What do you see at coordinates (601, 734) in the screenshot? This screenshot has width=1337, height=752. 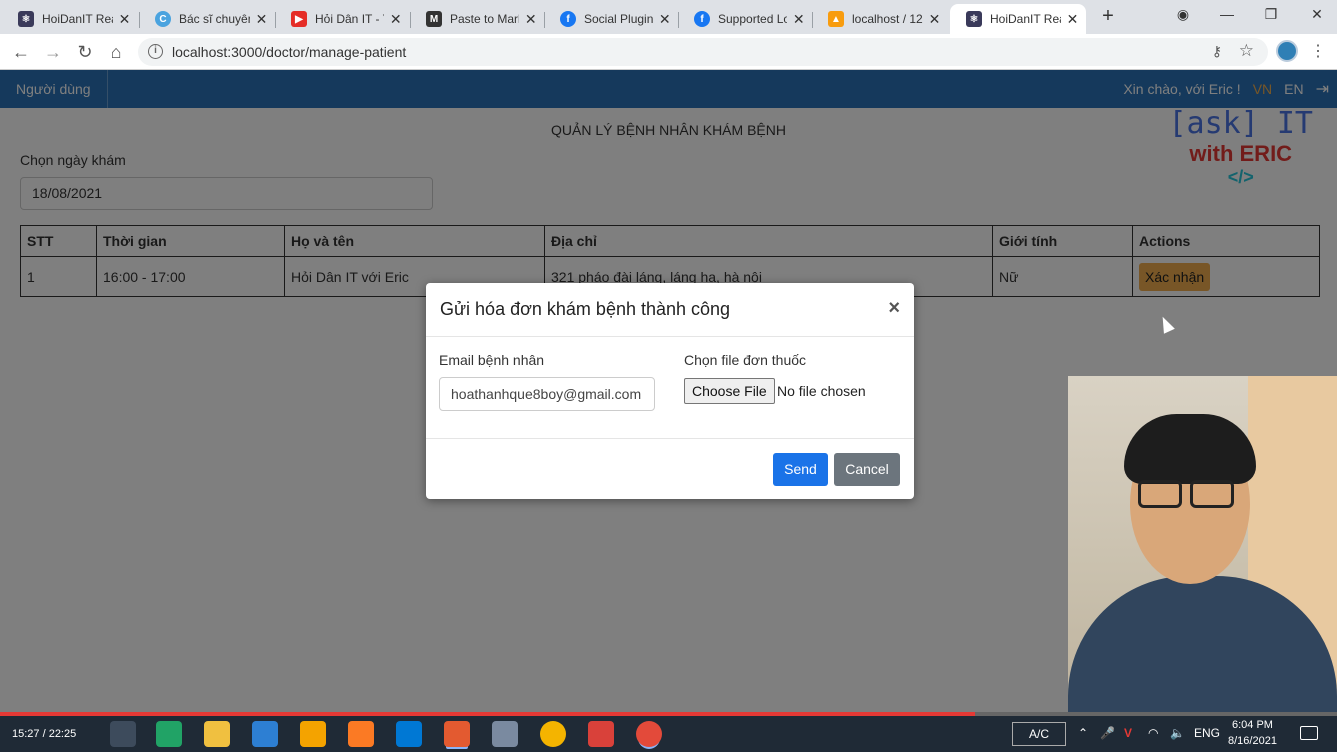 I see `camtasia-icon` at bounding box center [601, 734].